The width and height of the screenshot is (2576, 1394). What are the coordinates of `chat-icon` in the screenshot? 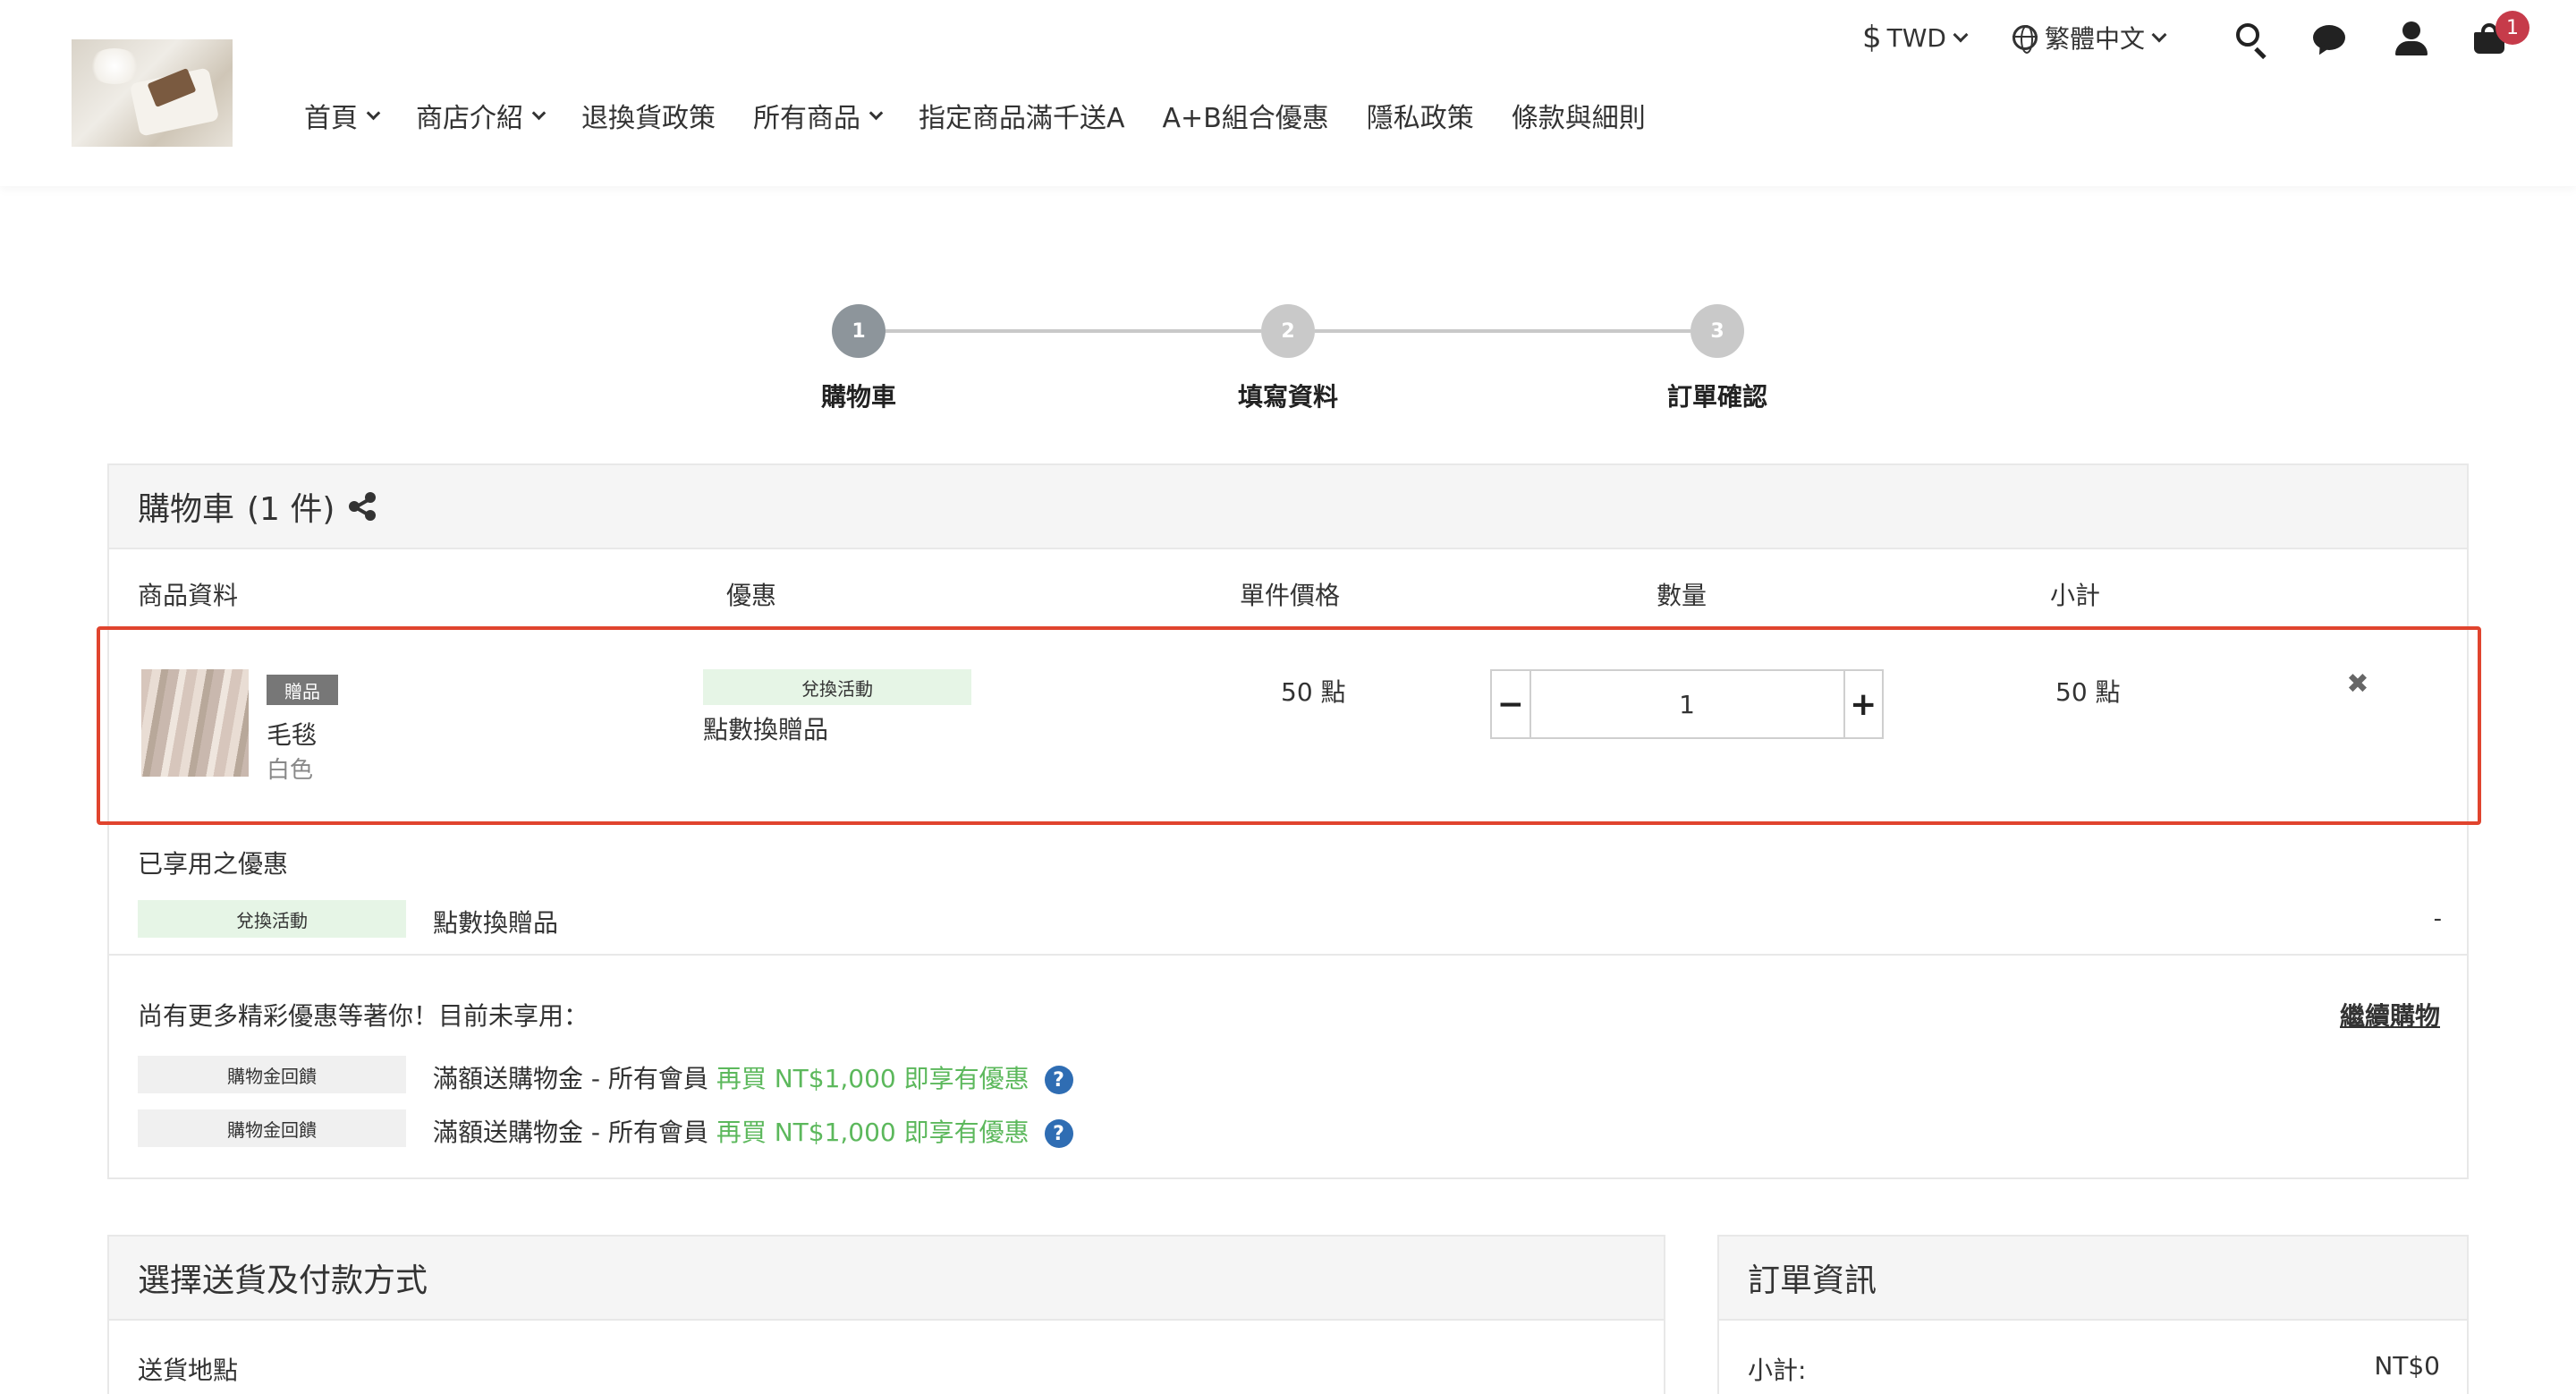 It's located at (2331, 39).